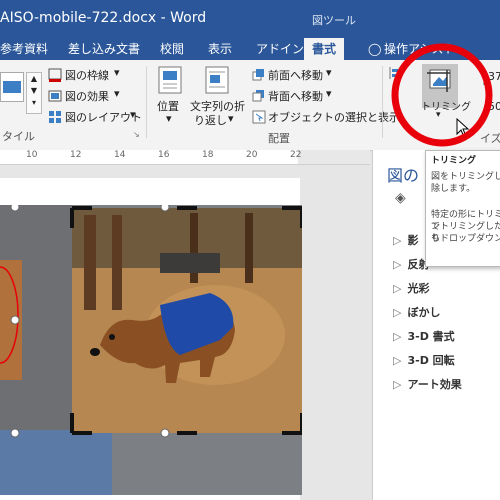  Describe the element at coordinates (295, 96) in the screenshot. I see `send-backward-button: 背面へ移動` at that location.